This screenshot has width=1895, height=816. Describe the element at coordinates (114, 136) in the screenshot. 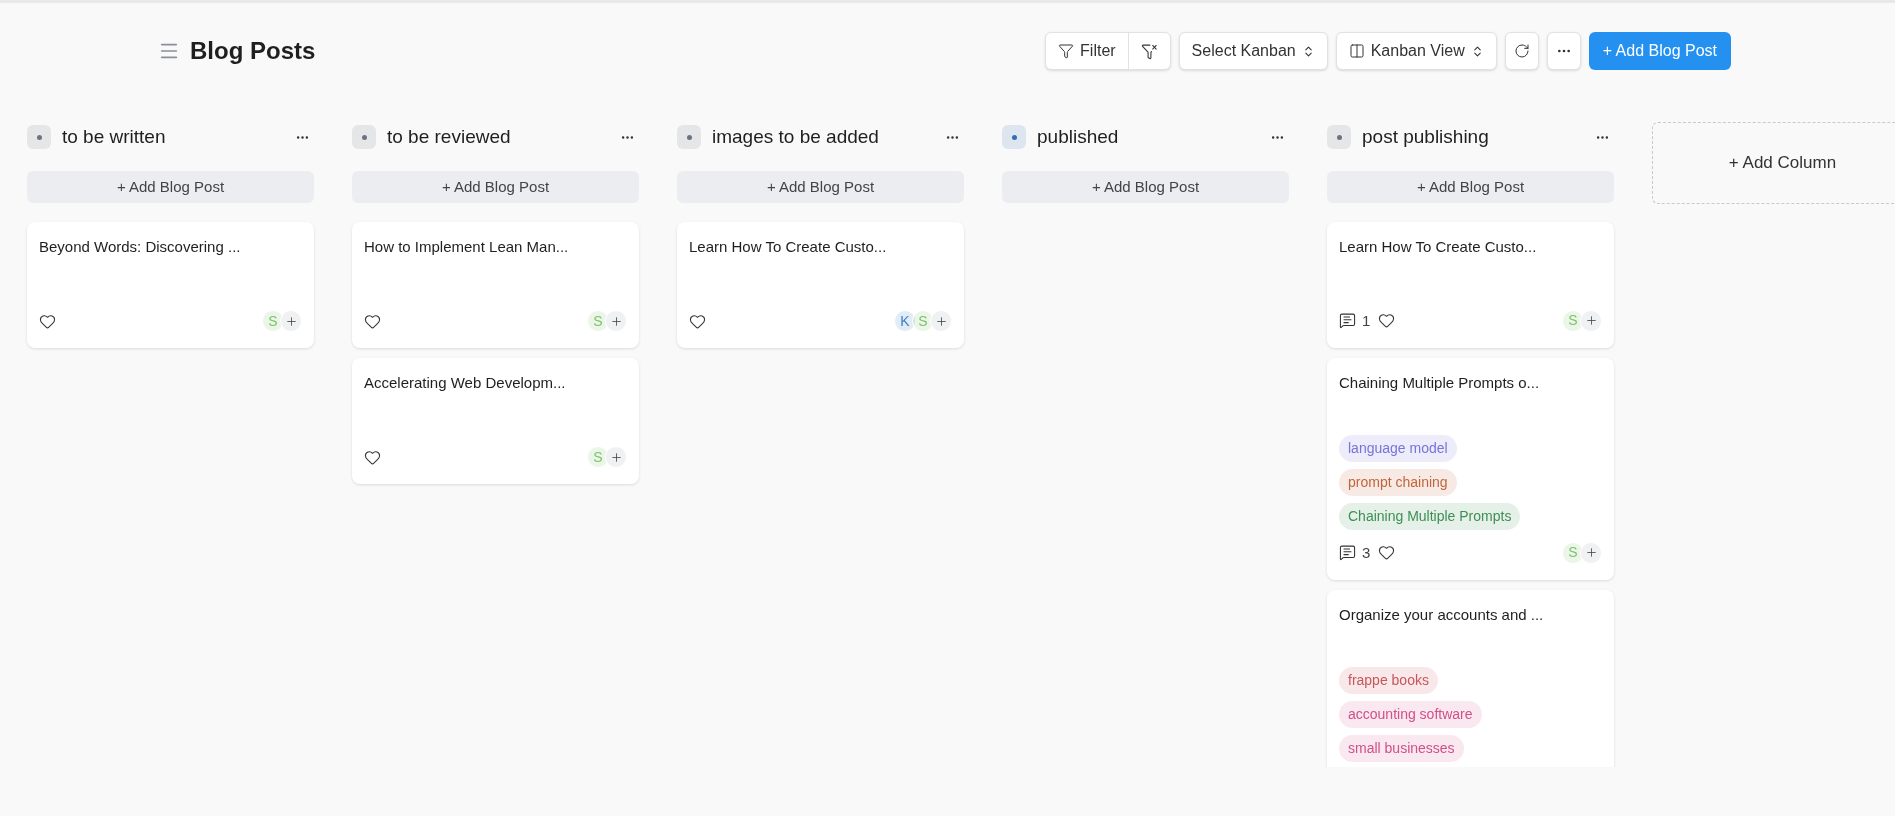

I see `column-title: to be written` at that location.